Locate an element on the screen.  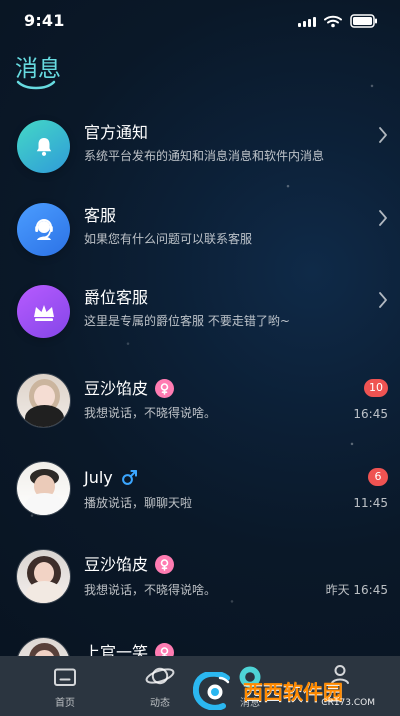
customer-service-title: 客服 is located at coordinates (100, 215).